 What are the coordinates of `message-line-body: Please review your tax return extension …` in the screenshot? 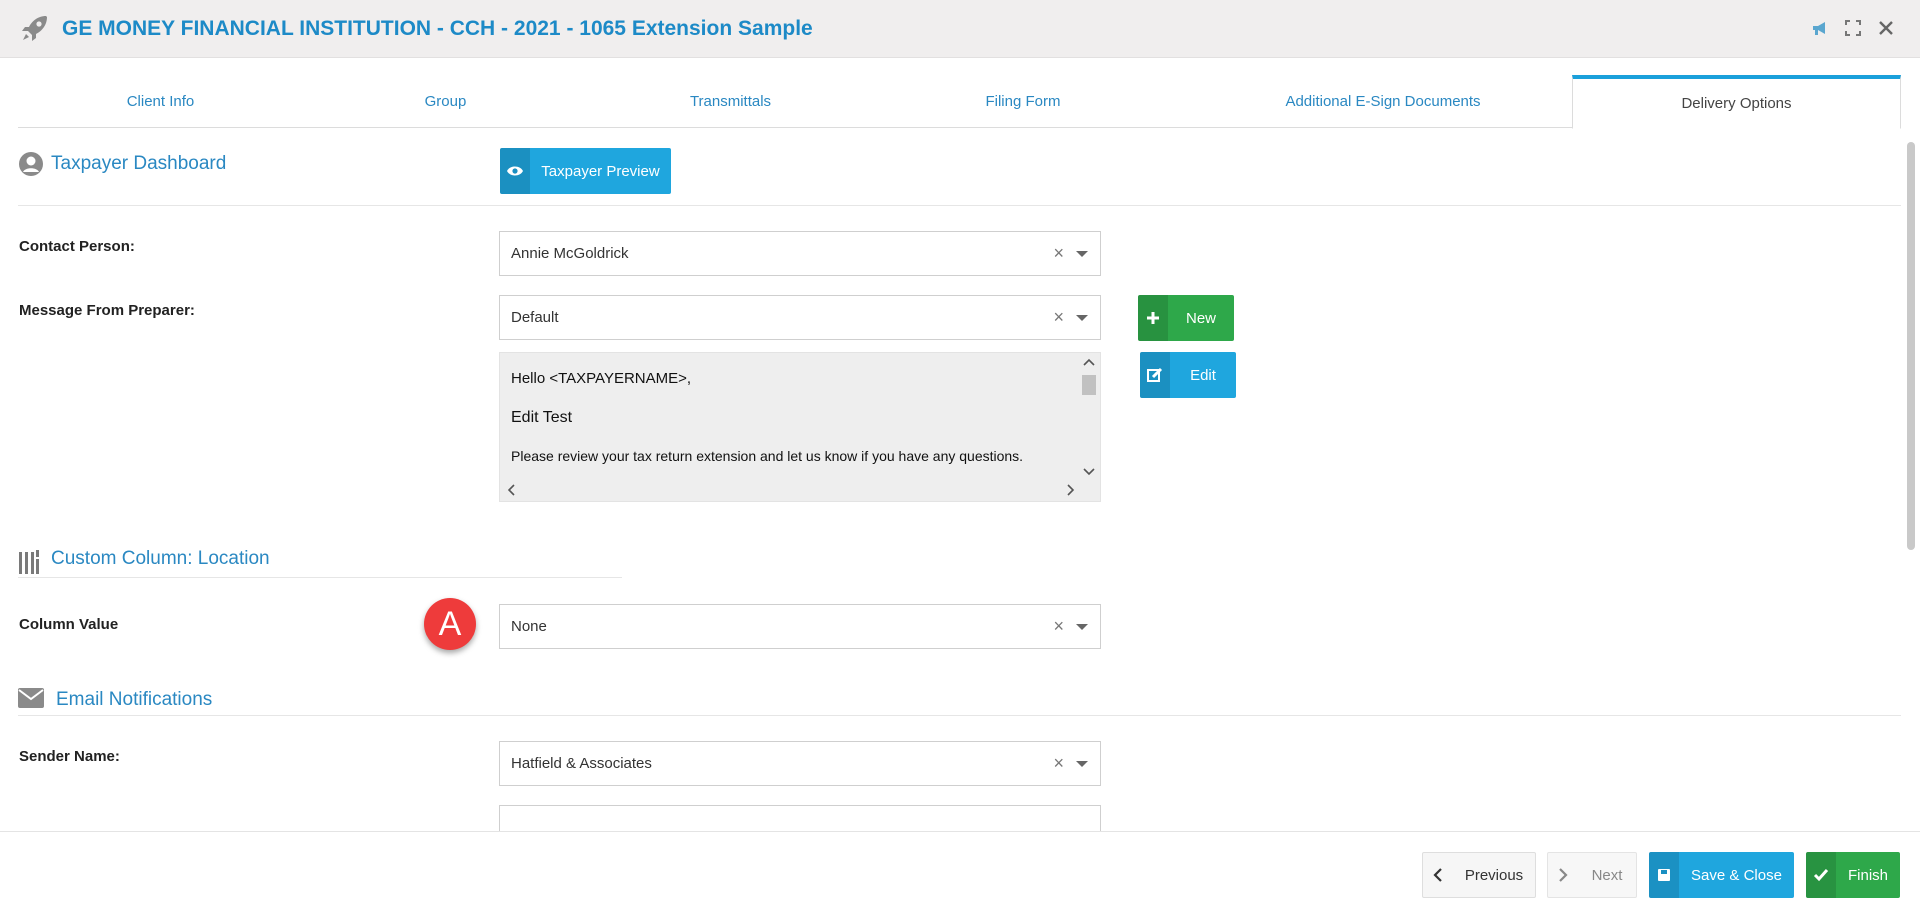 It's located at (767, 456).